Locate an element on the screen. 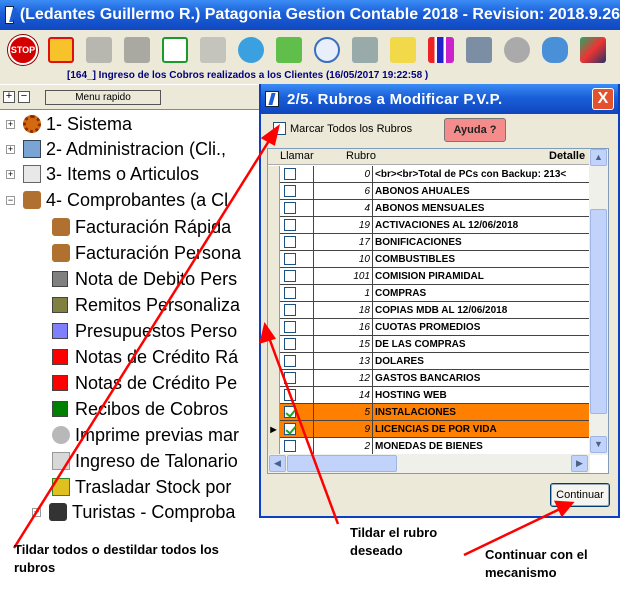  safe-icon is located at coordinates (479, 50).